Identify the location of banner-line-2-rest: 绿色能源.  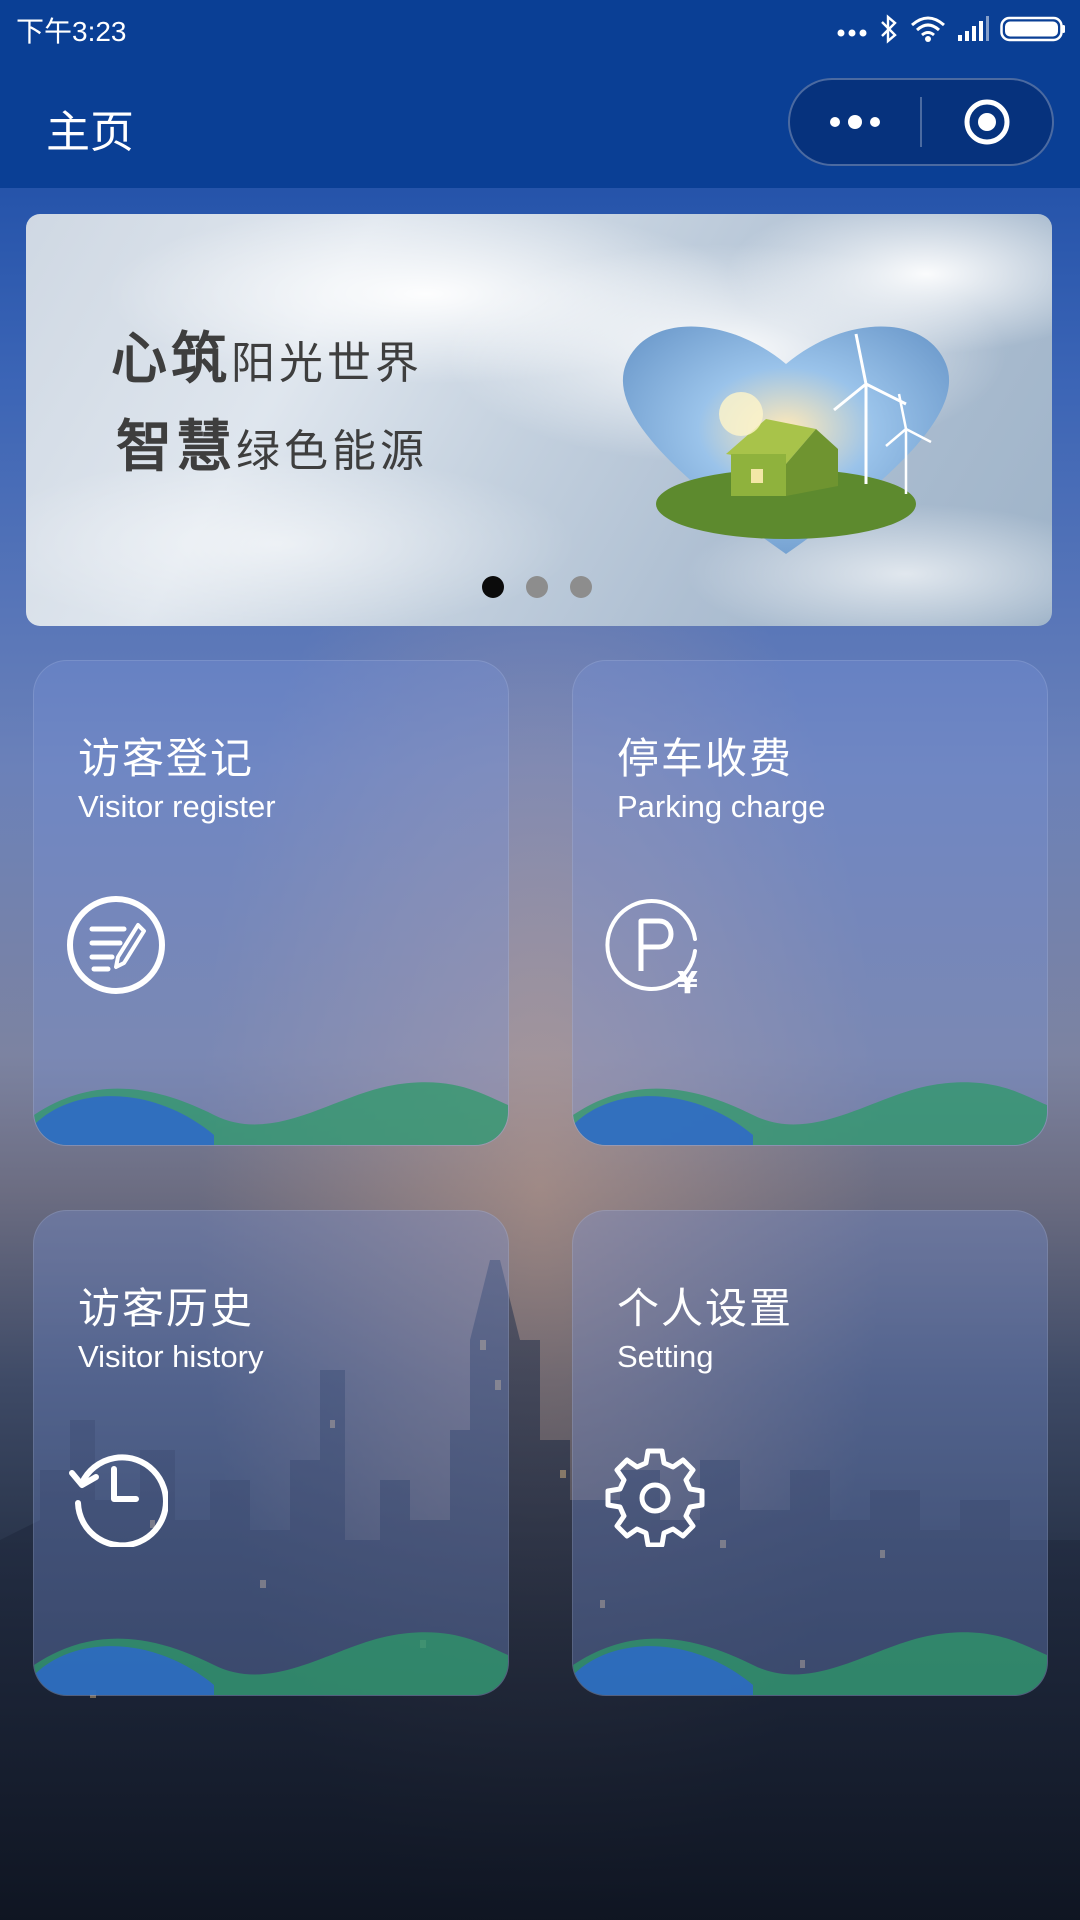
(332, 451).